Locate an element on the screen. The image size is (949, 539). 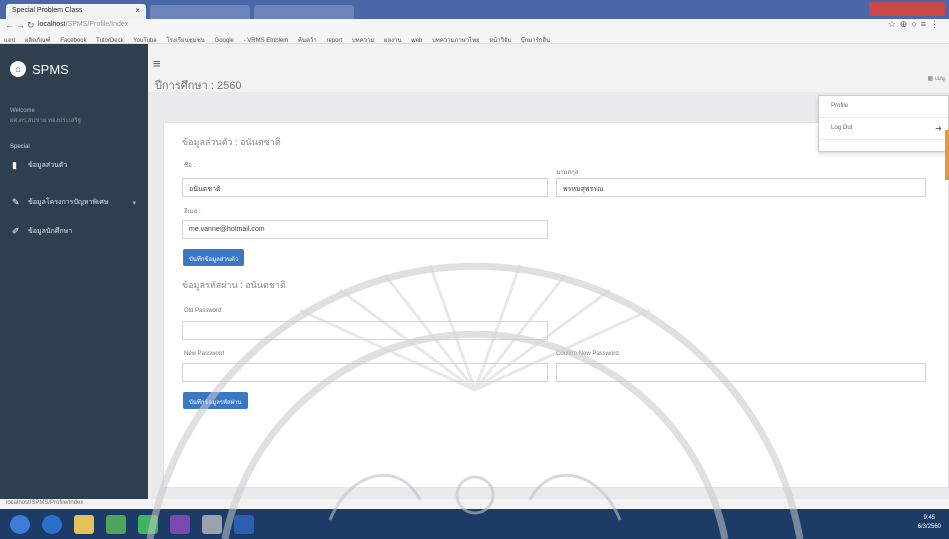
old-password-field is located at coordinates (365, 330).